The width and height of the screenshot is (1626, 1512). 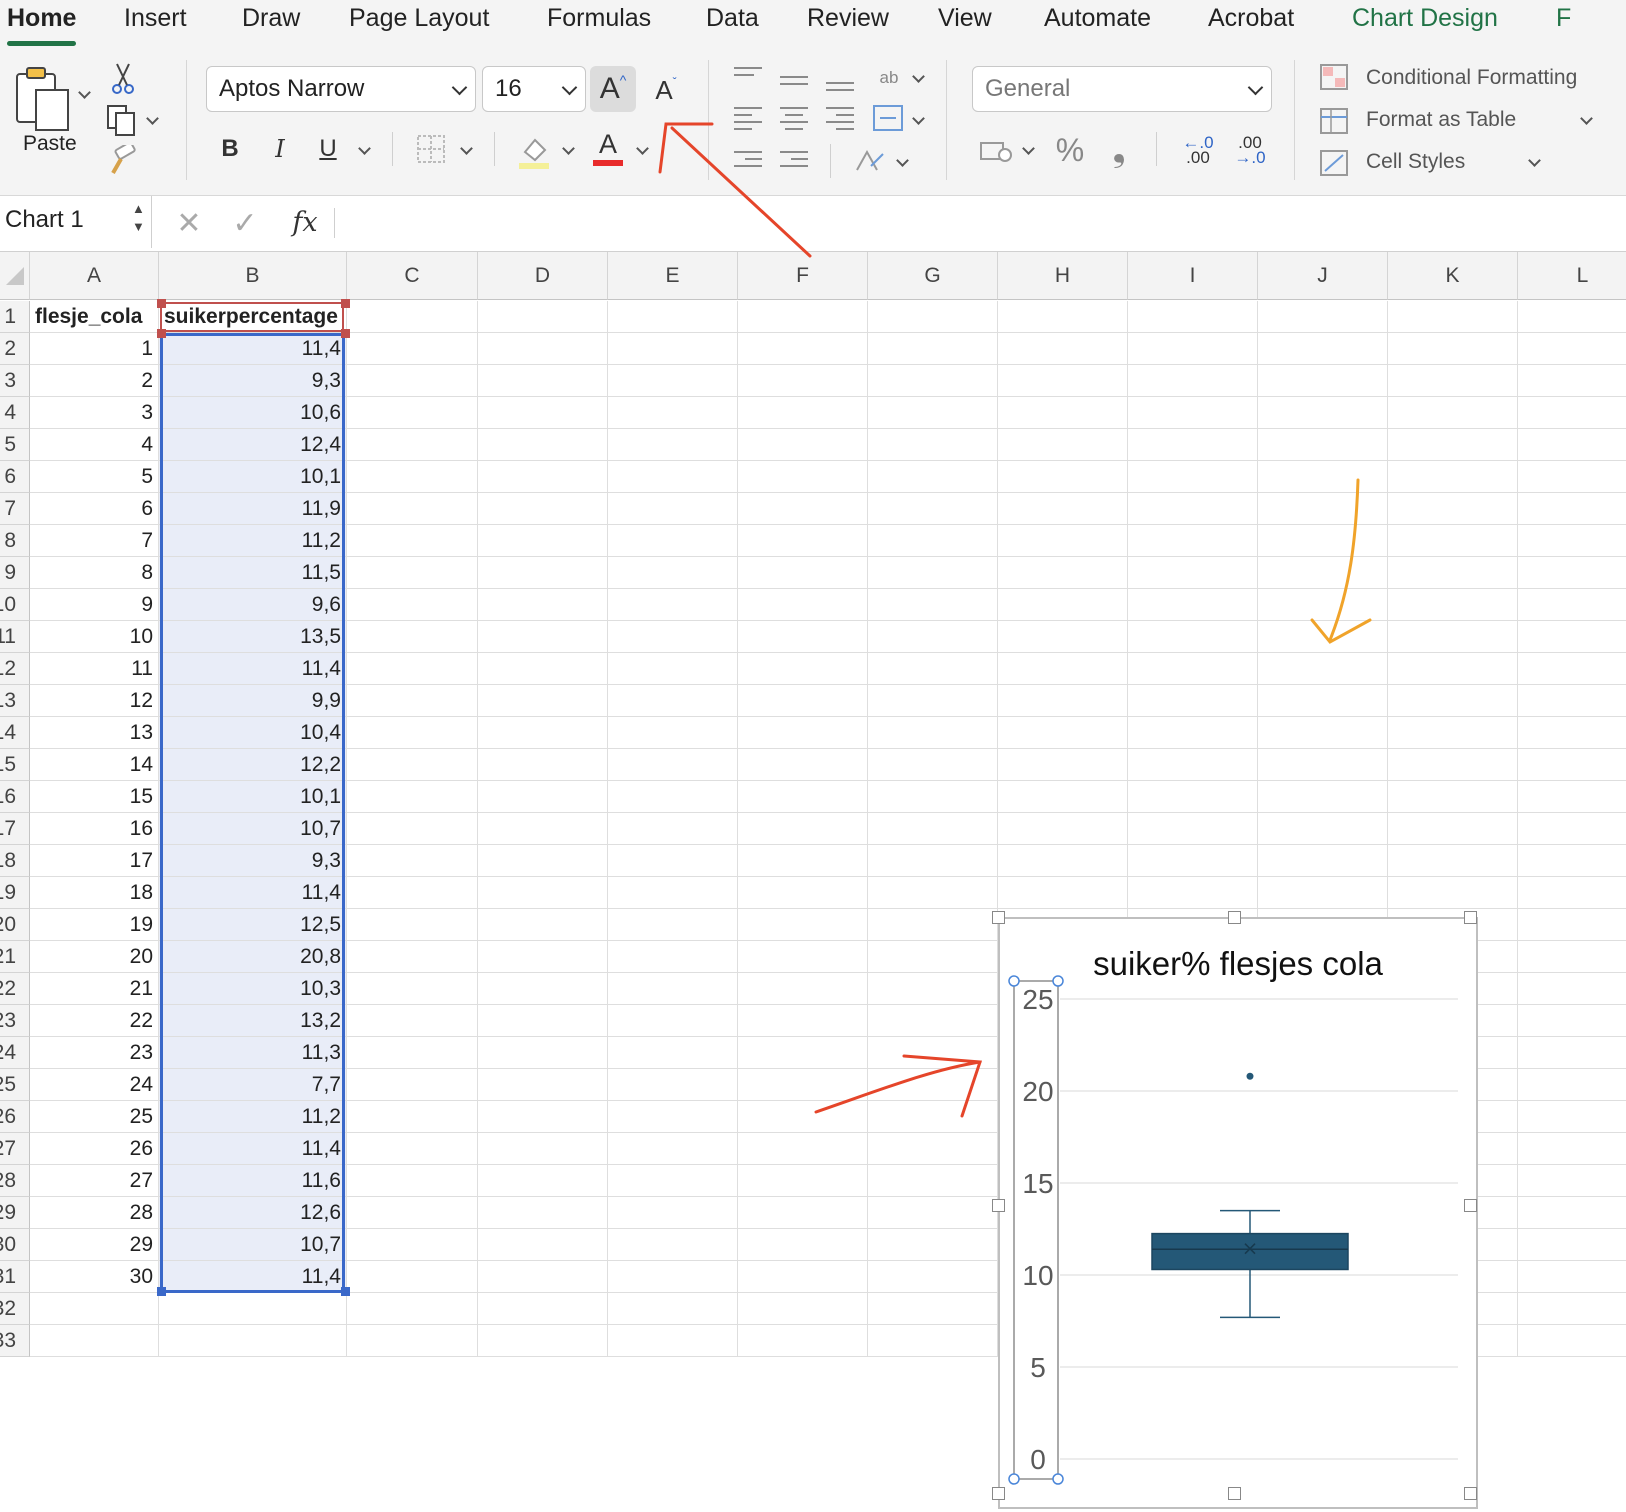 I want to click on cell-c1, so click(x=412, y=317).